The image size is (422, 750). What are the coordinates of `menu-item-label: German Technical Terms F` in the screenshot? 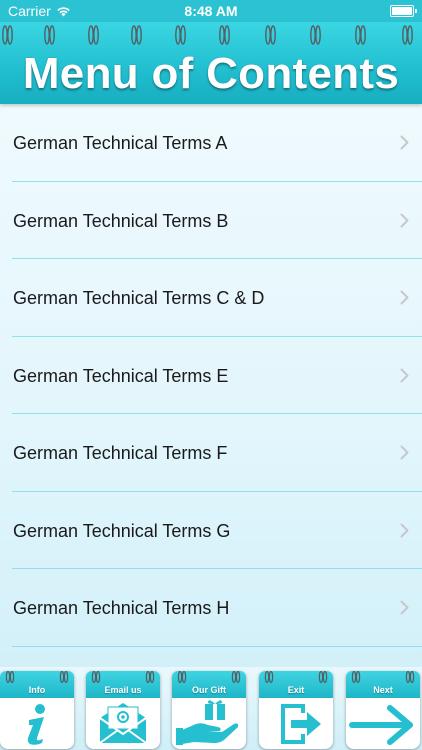 It's located at (120, 453).